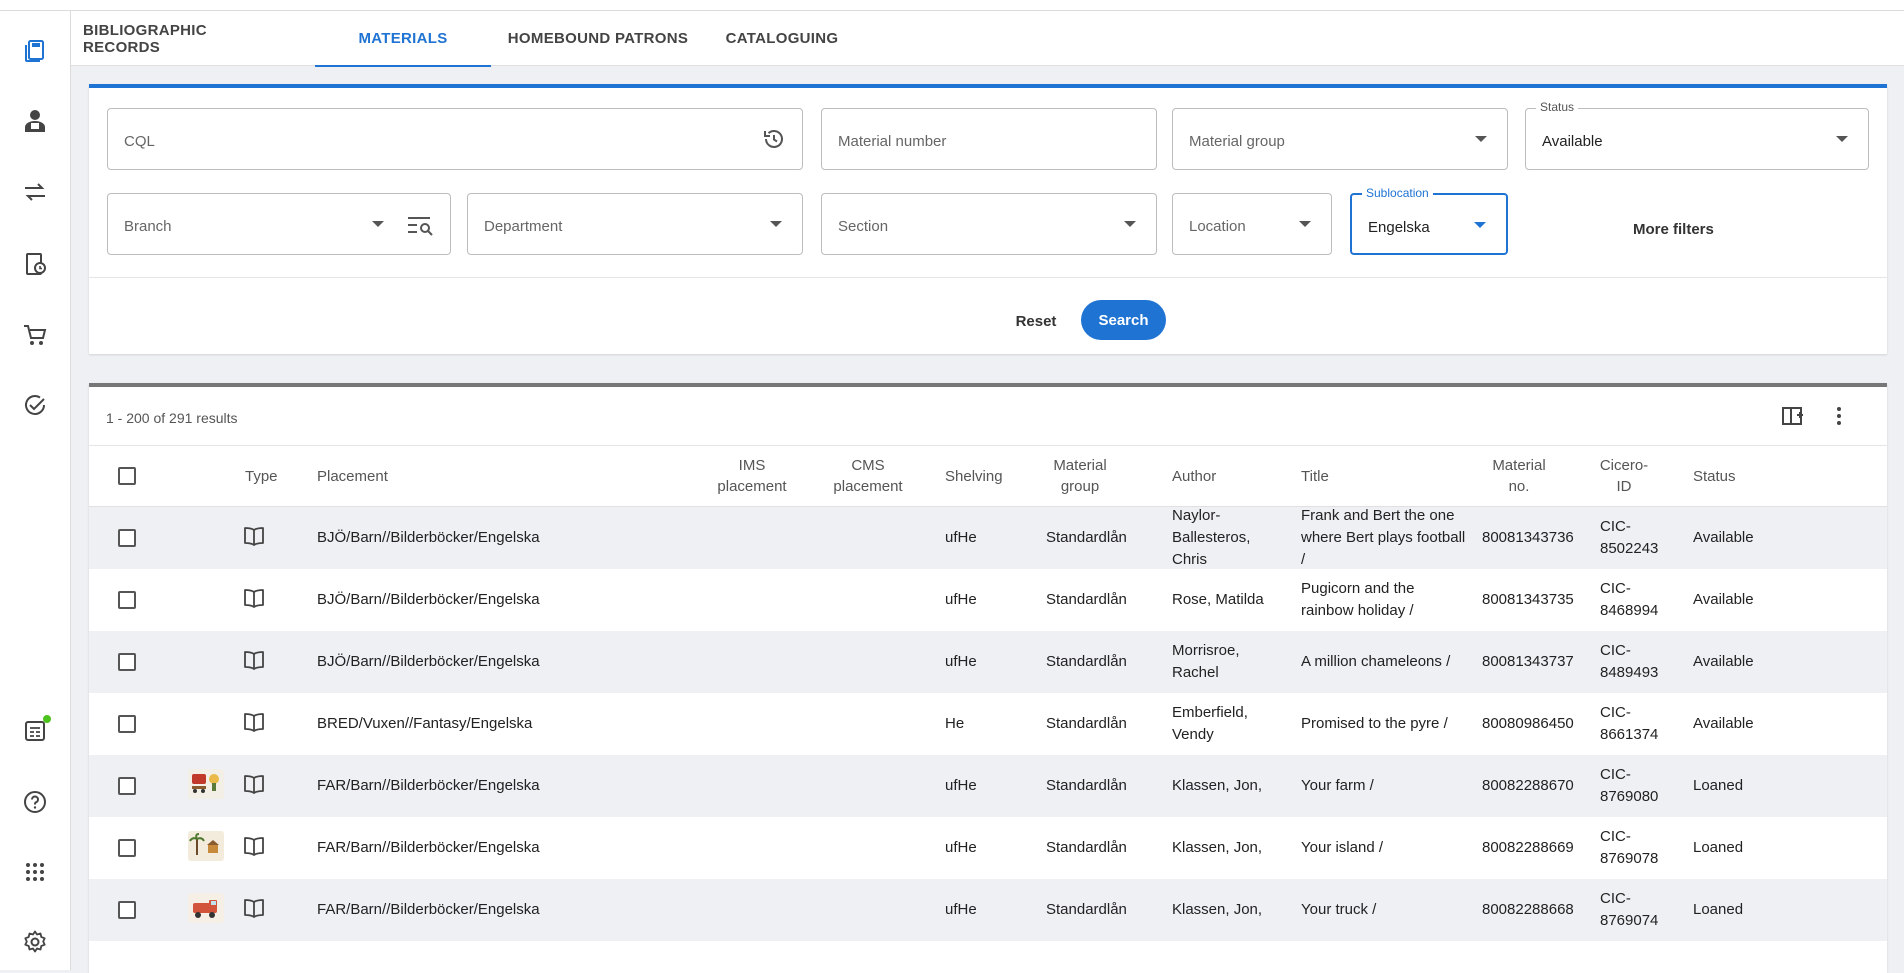 This screenshot has height=973, width=1904. What do you see at coordinates (173, 38) in the screenshot?
I see `tab-bibliographic-records: BIBLIOGRAPHIC RECORDS` at bounding box center [173, 38].